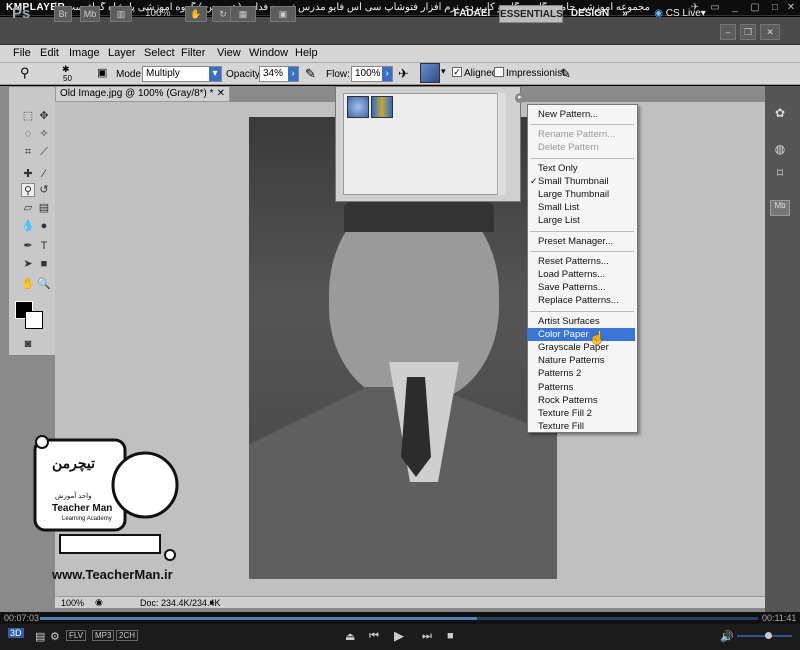 This screenshot has height=650, width=800. I want to click on adjustments-panel-icon: ◍, so click(780, 150).